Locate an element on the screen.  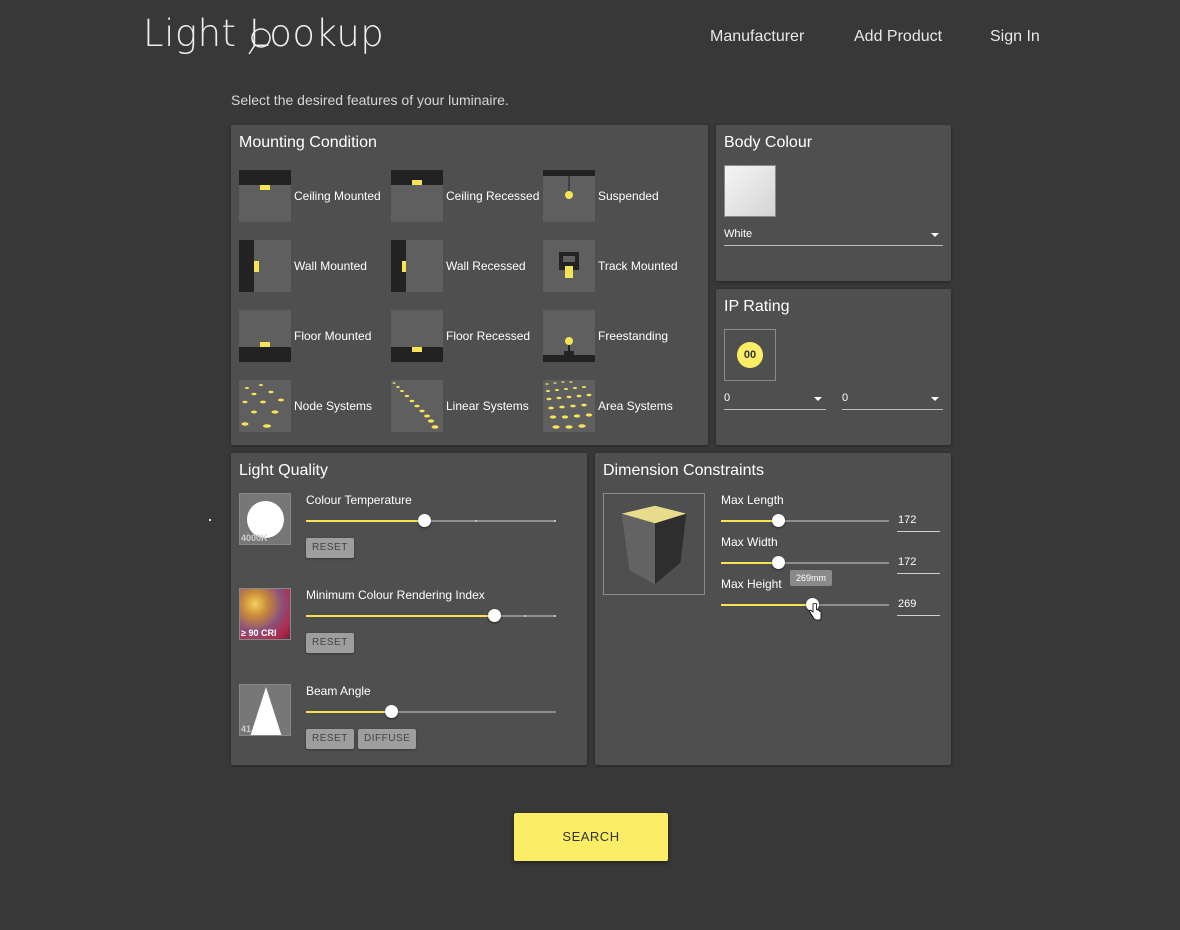
mount-label: Linear Systems is located at coordinates (487, 406).